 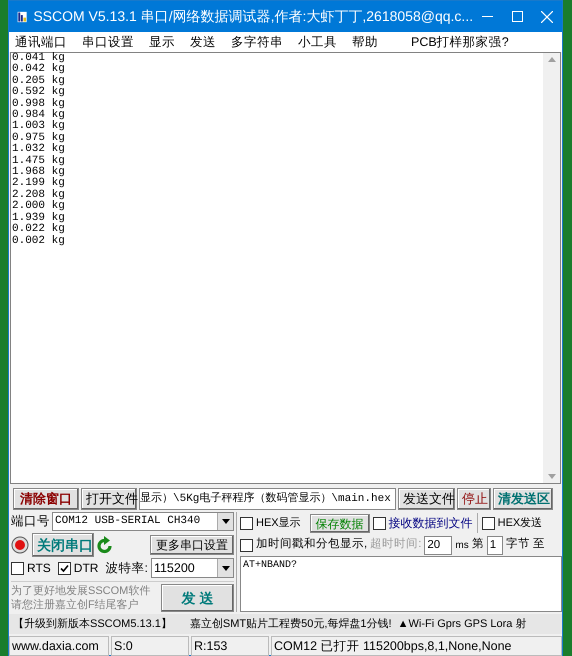 What do you see at coordinates (462, 624) in the screenshot?
I see `ad-text: ▲Wi-Fi Gprs GPS Lora 射` at bounding box center [462, 624].